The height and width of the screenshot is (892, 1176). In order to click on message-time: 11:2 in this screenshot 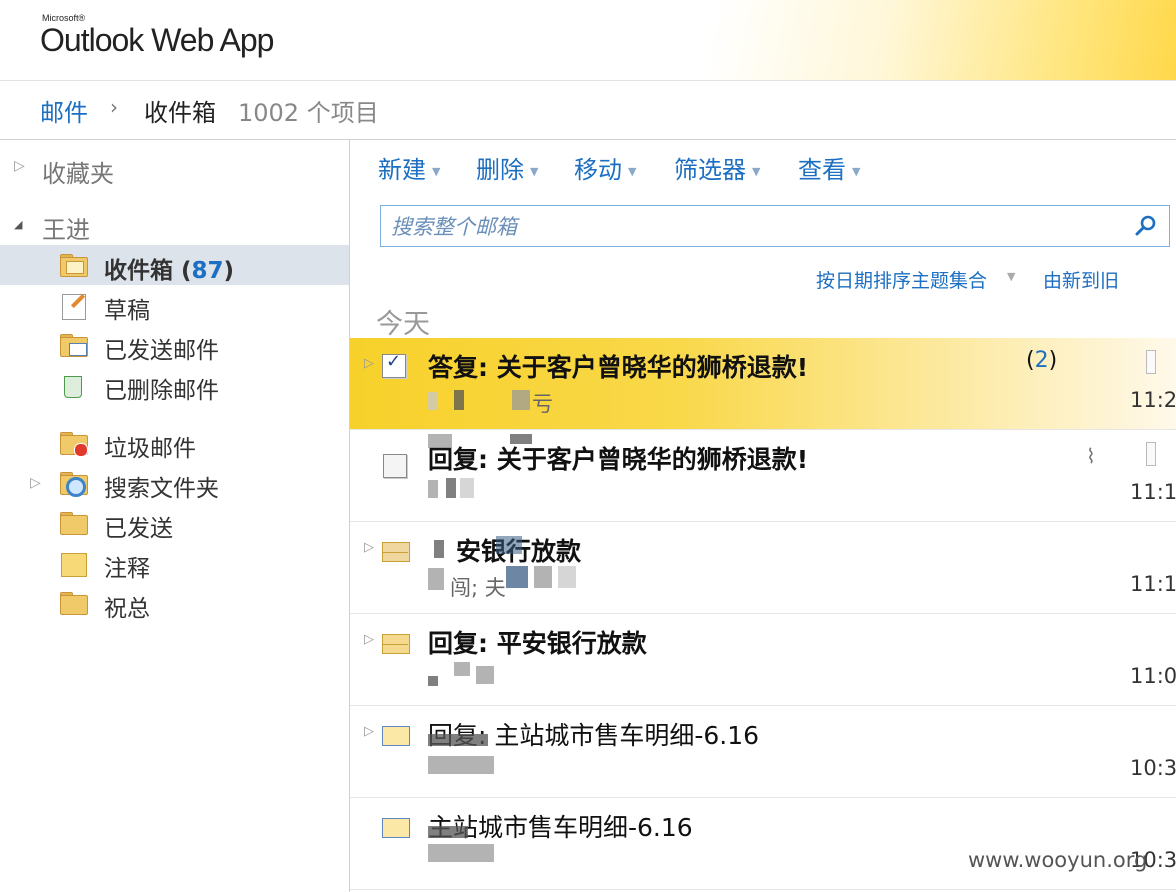, I will do `click(1153, 400)`.